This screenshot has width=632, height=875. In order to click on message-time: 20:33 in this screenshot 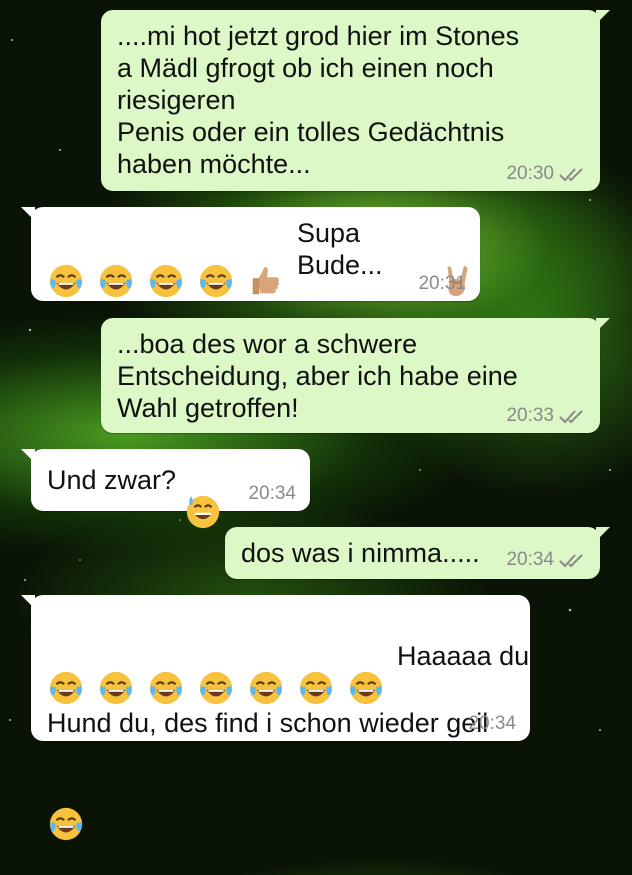, I will do `click(530, 415)`.